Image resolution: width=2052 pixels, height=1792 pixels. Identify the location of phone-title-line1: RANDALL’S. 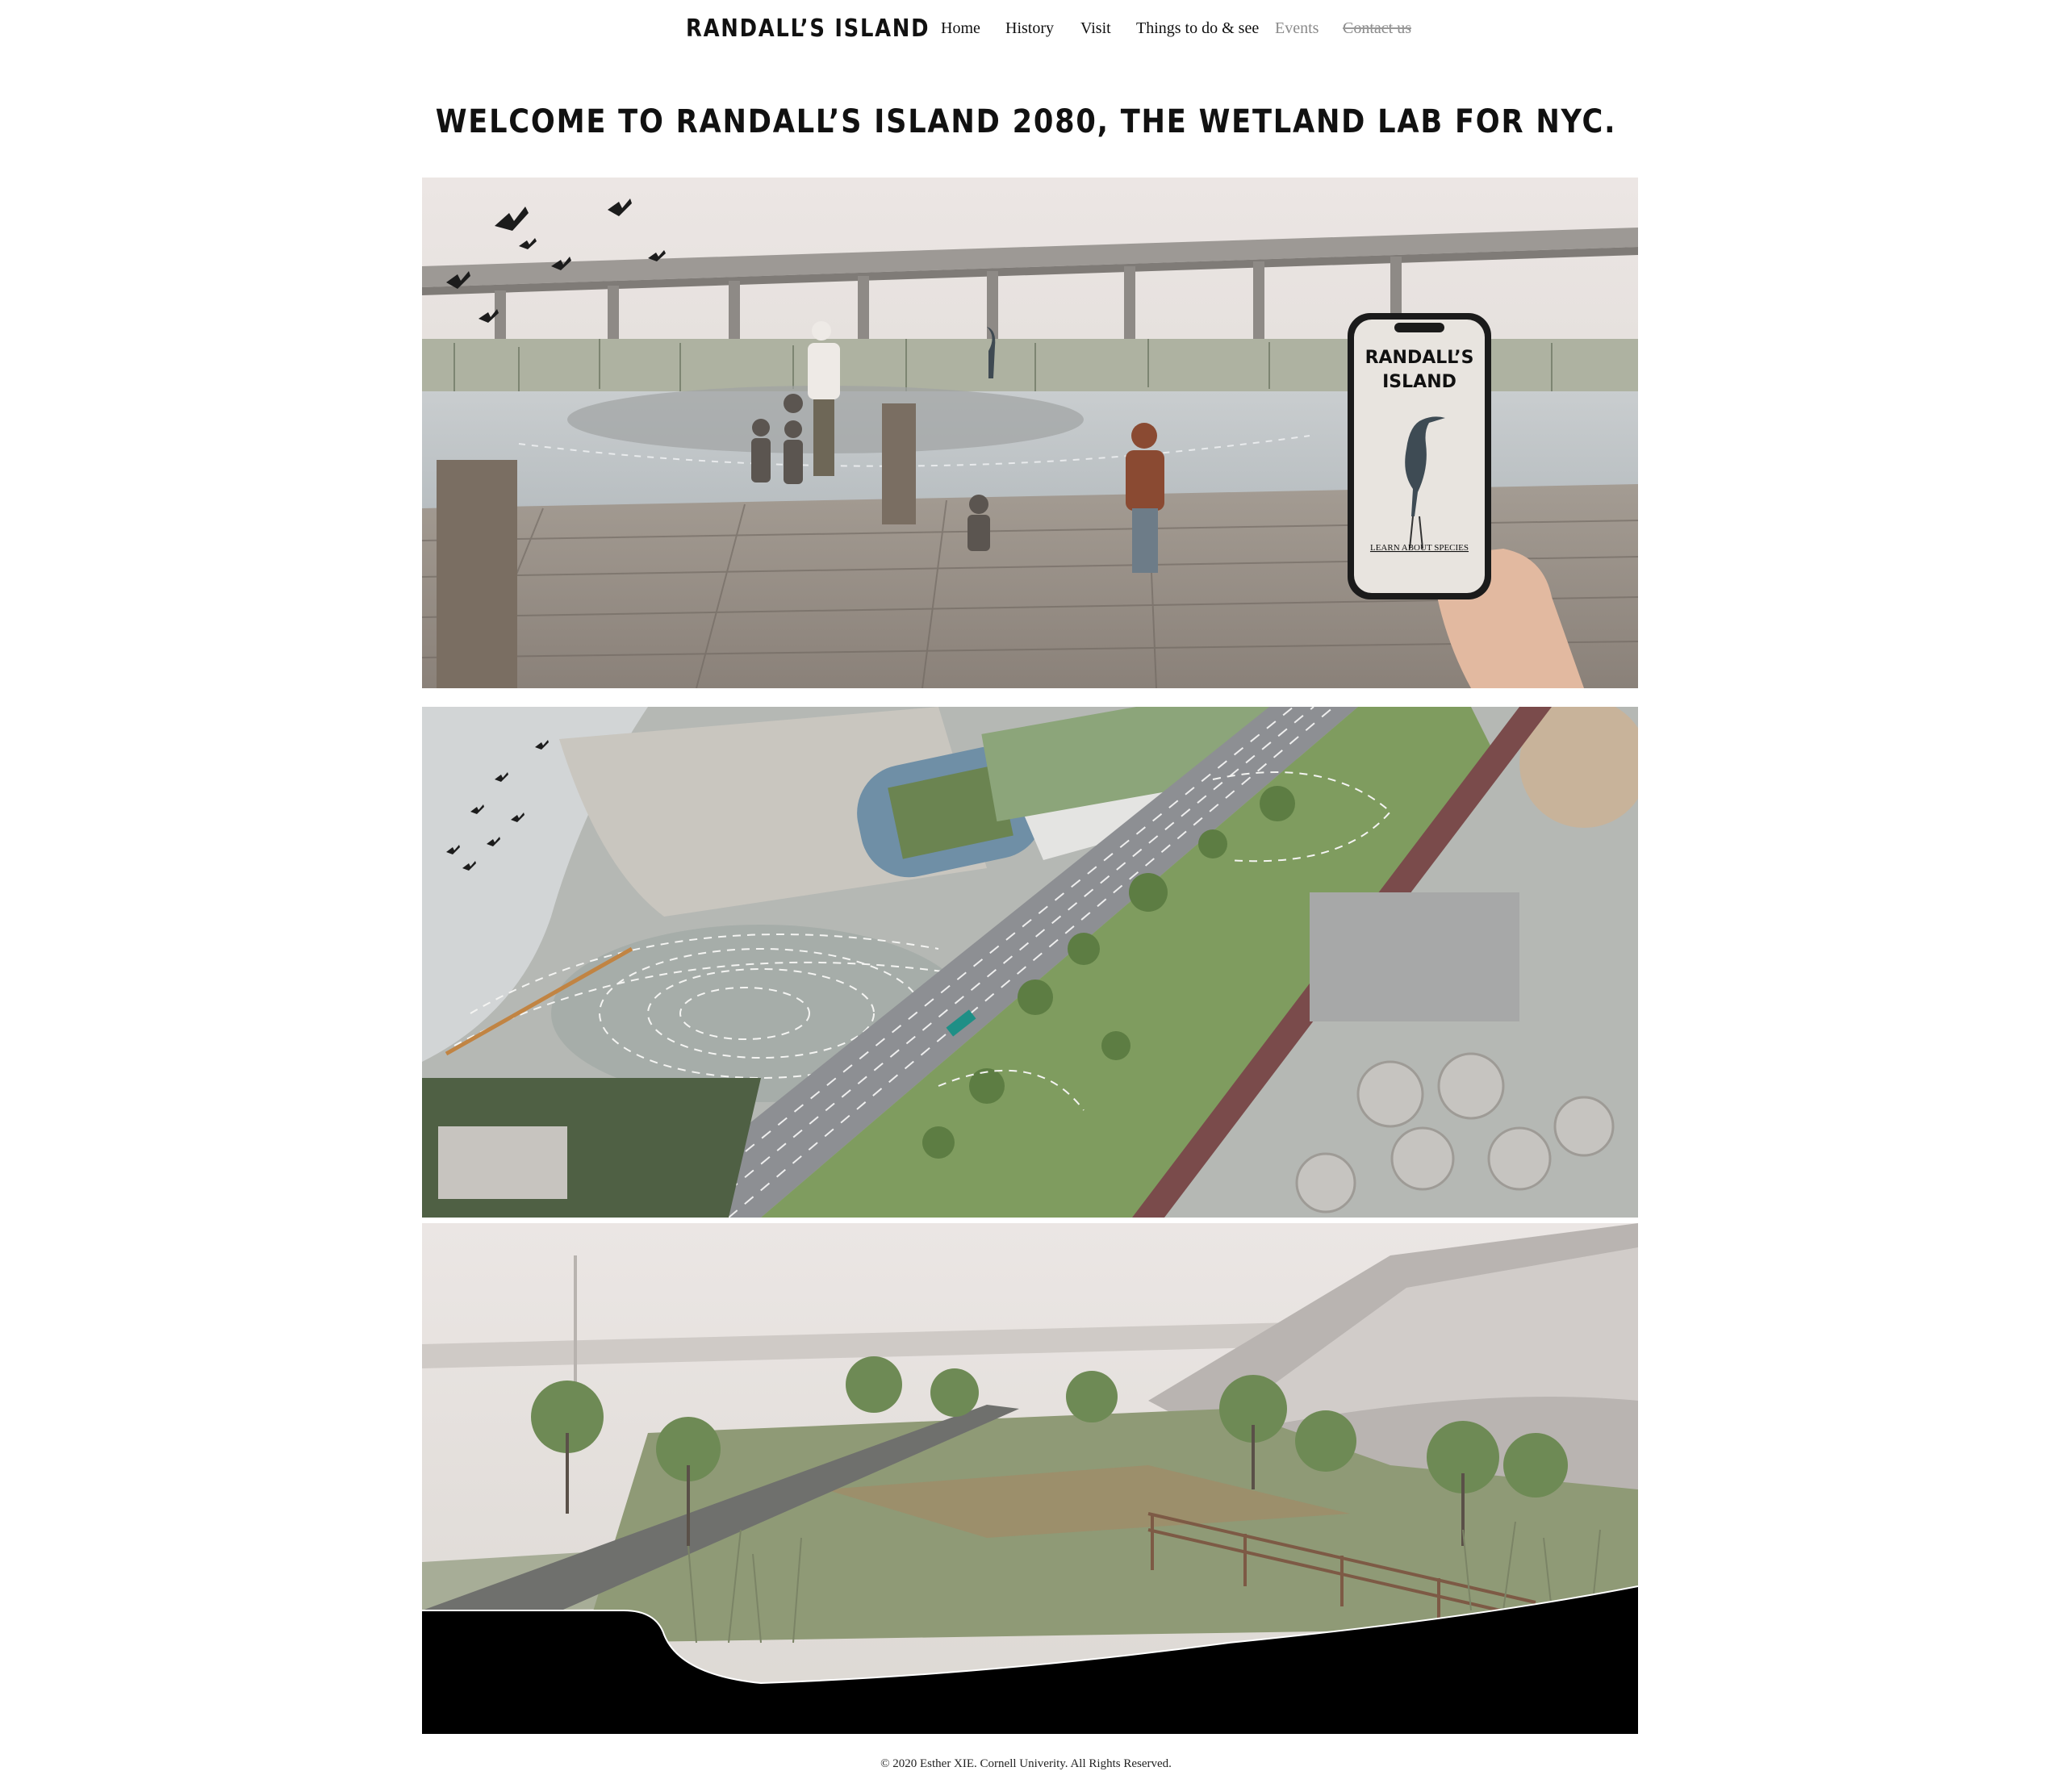
(1419, 358).